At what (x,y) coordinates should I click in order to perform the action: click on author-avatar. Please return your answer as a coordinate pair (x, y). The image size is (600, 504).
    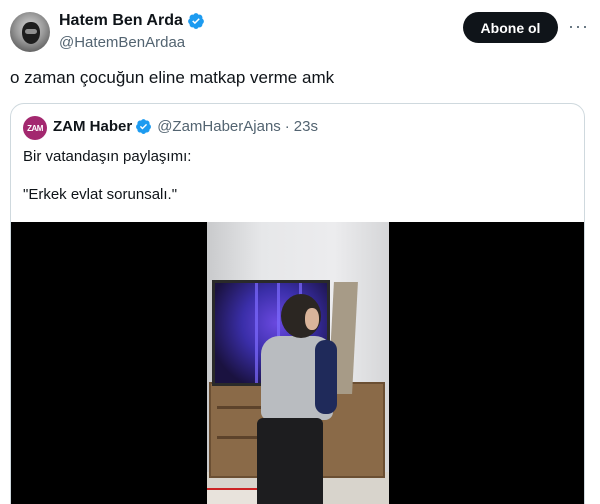
    Looking at the image, I should click on (30, 32).